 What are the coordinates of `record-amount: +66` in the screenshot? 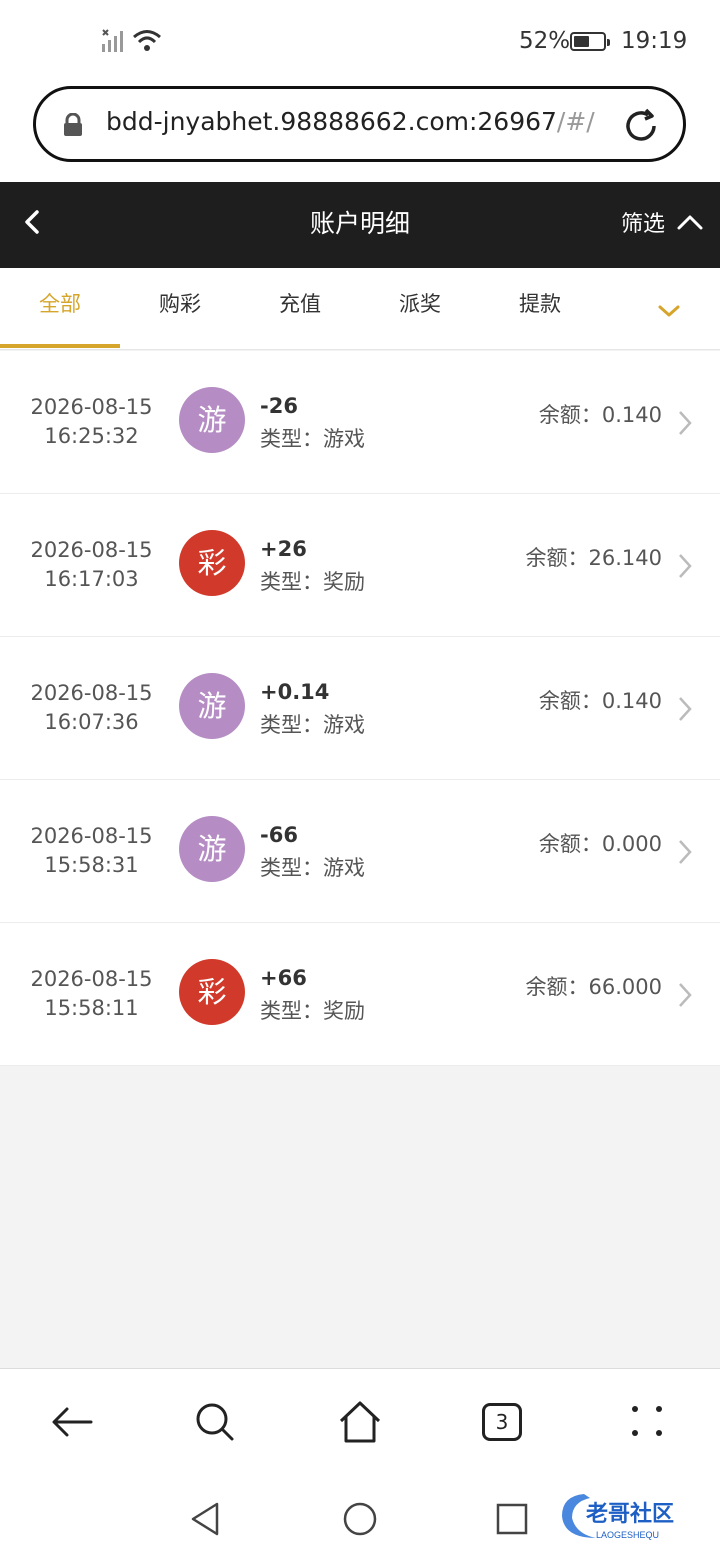 It's located at (283, 978).